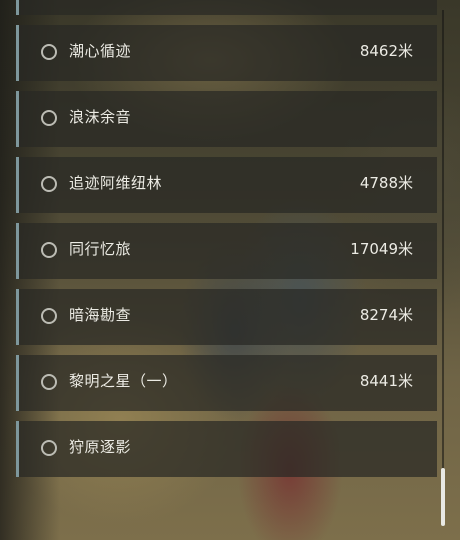 The image size is (460, 540). What do you see at coordinates (226, 383) in the screenshot?
I see `quest-item: 黎明之星（一） 8441米` at bounding box center [226, 383].